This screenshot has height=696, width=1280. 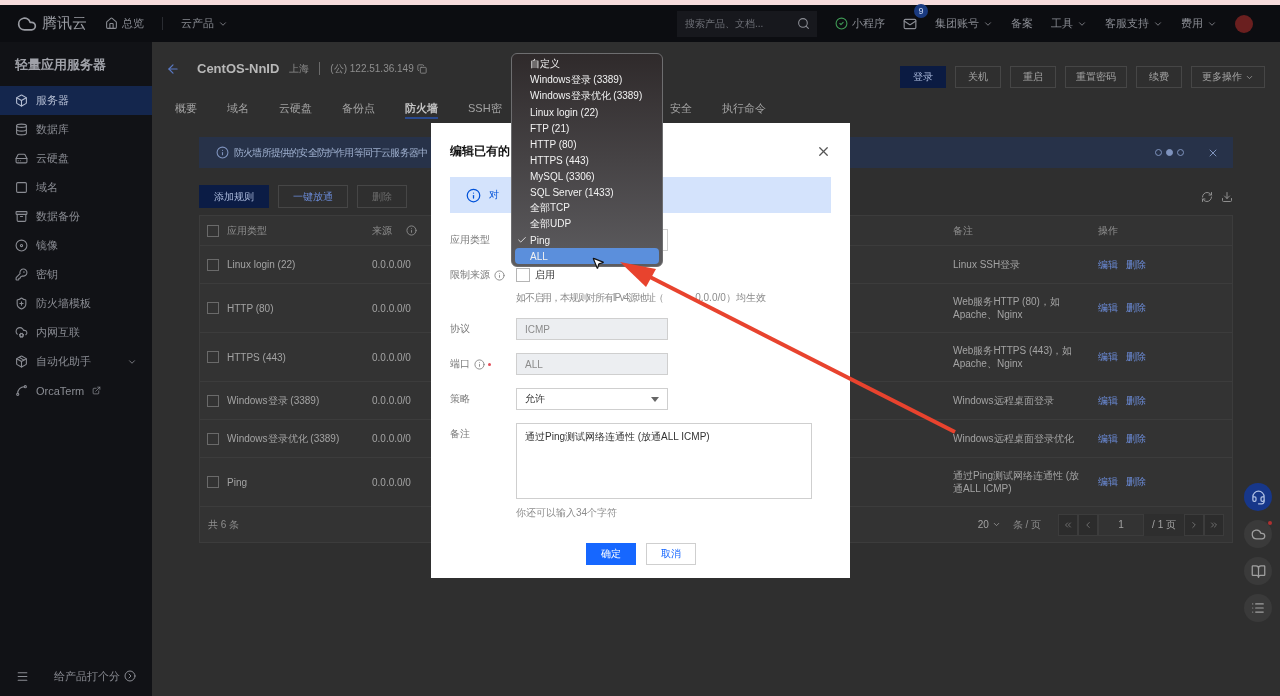 I want to click on search-icon, so click(x=803, y=23).